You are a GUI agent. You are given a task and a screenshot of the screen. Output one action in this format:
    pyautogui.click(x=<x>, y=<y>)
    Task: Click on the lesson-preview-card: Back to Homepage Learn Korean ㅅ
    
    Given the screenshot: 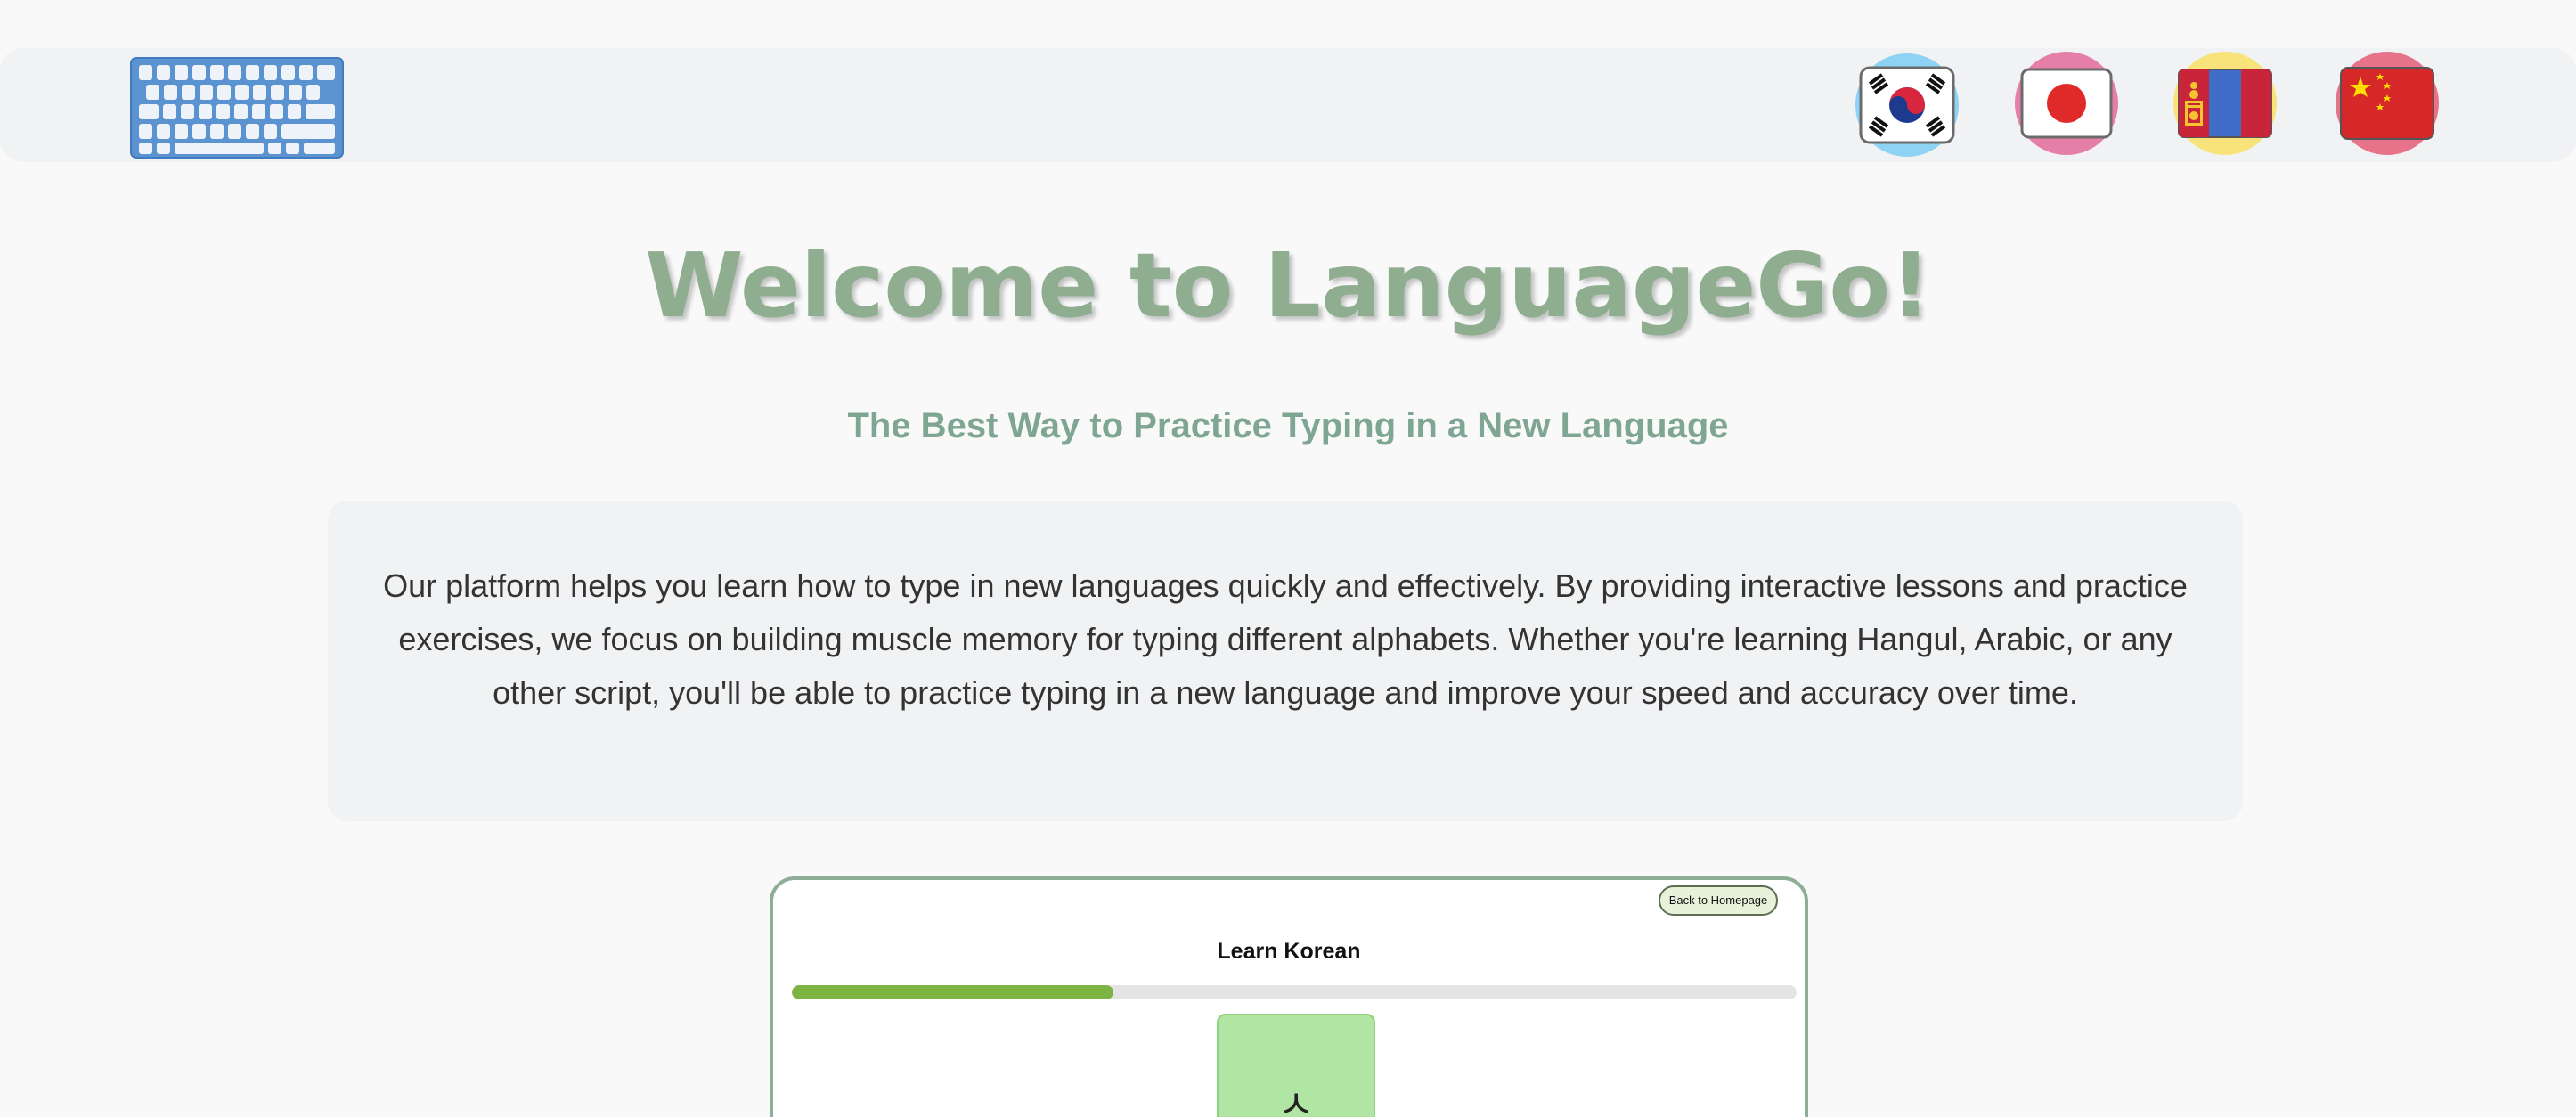 What is the action you would take?
    pyautogui.click(x=1289, y=996)
    